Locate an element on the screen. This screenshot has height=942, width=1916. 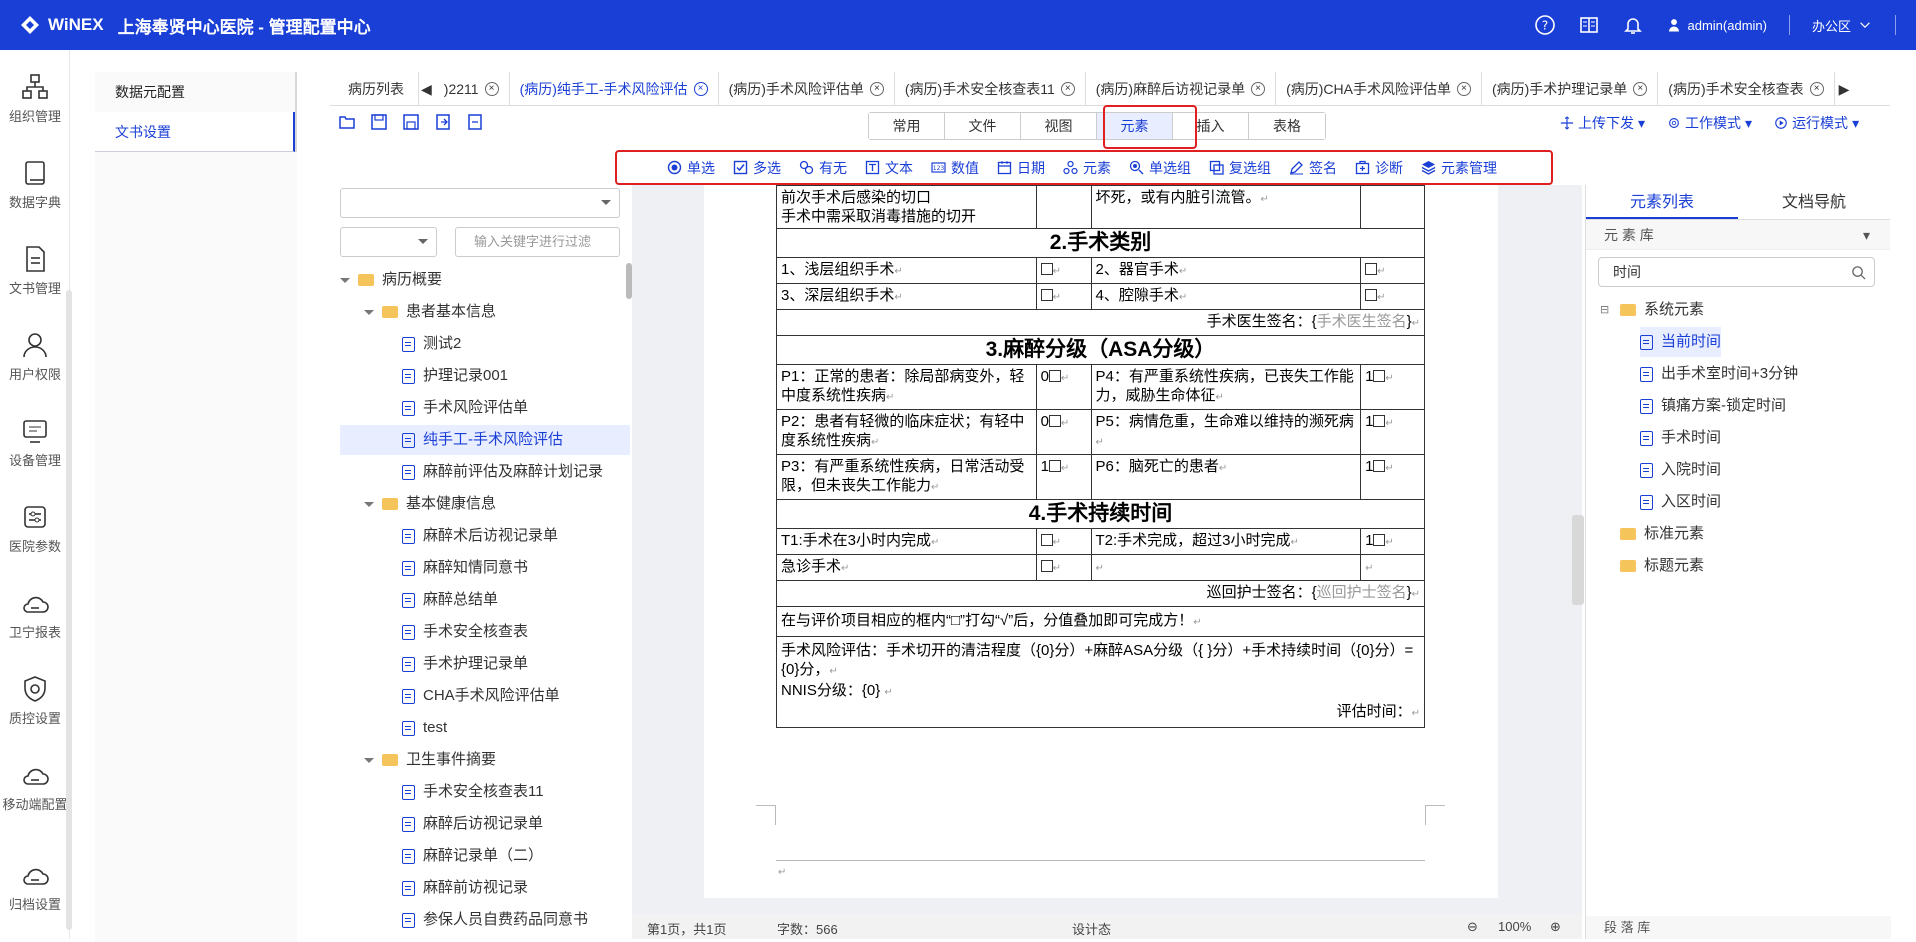
zoom-out-icon: ⊖ is located at coordinates (1472, 927).